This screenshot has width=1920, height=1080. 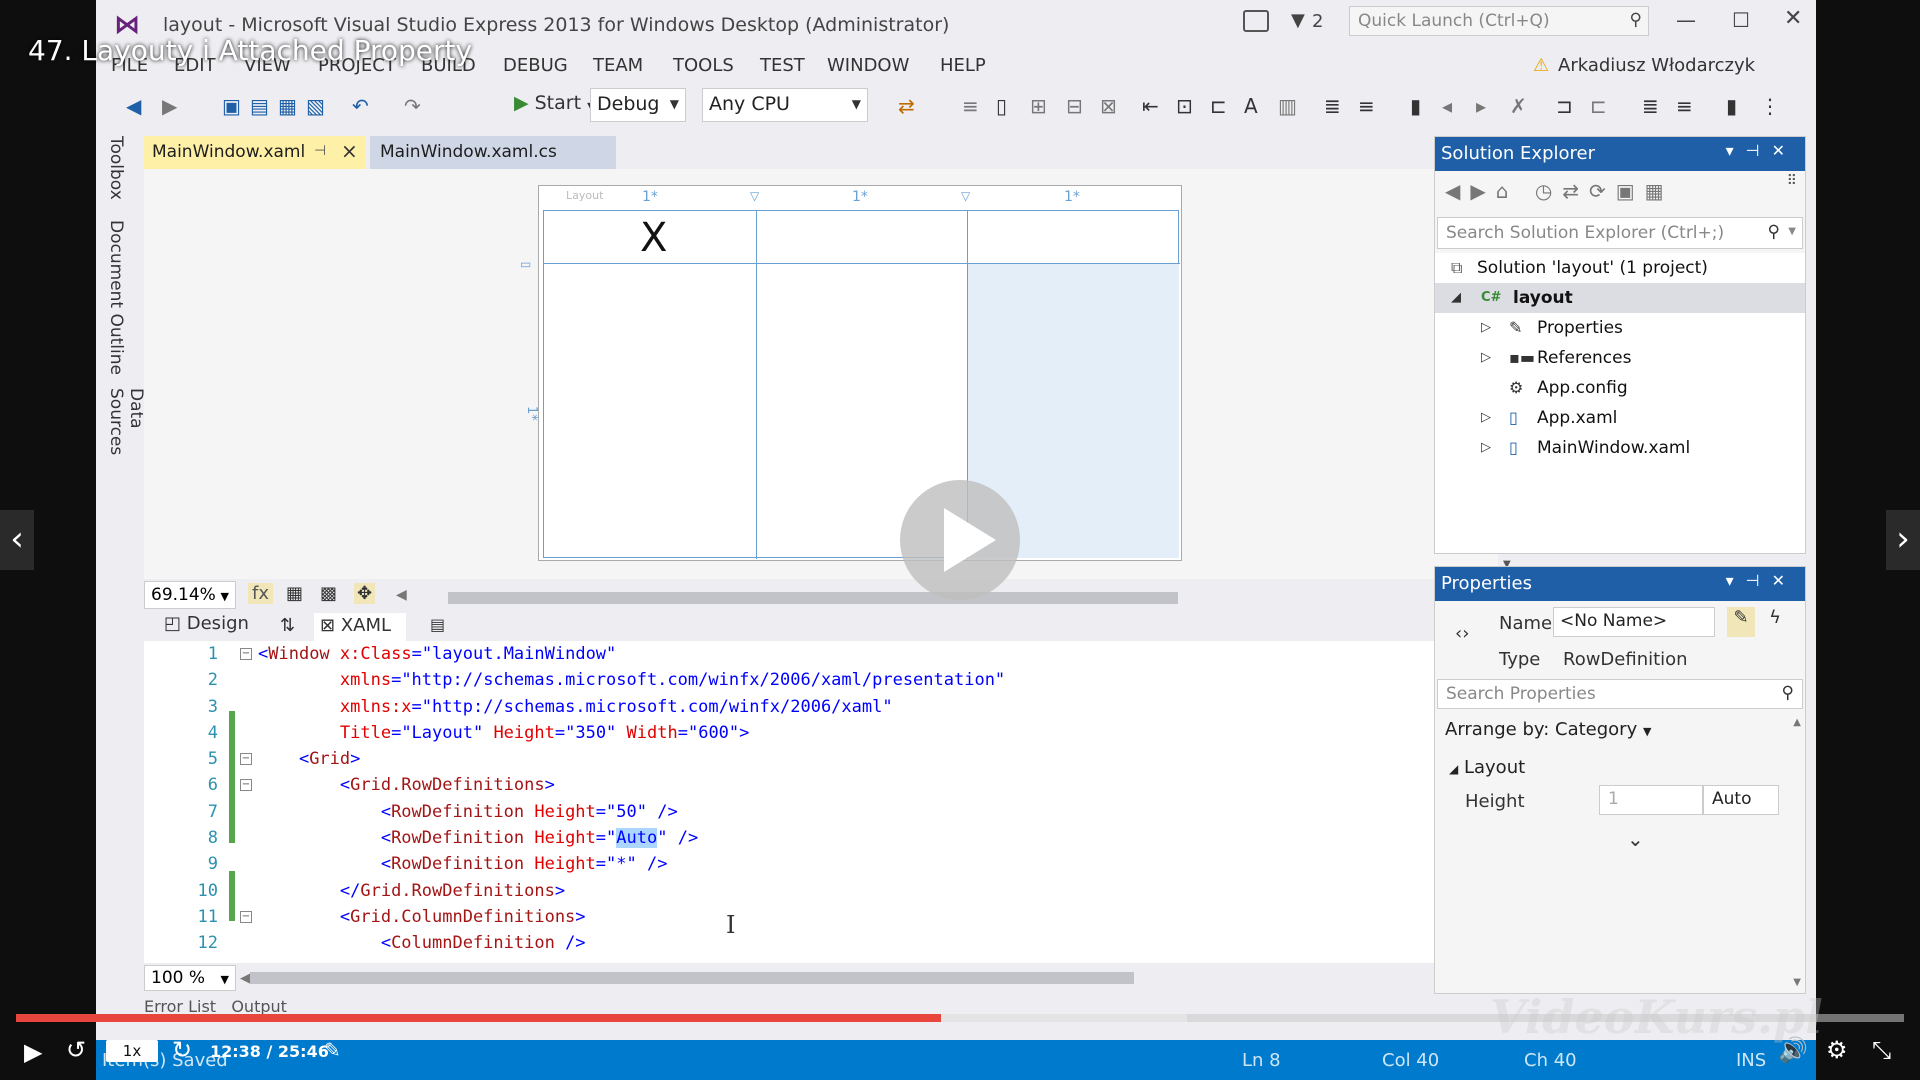 I want to click on open-file-icon: ▤, so click(x=259, y=106).